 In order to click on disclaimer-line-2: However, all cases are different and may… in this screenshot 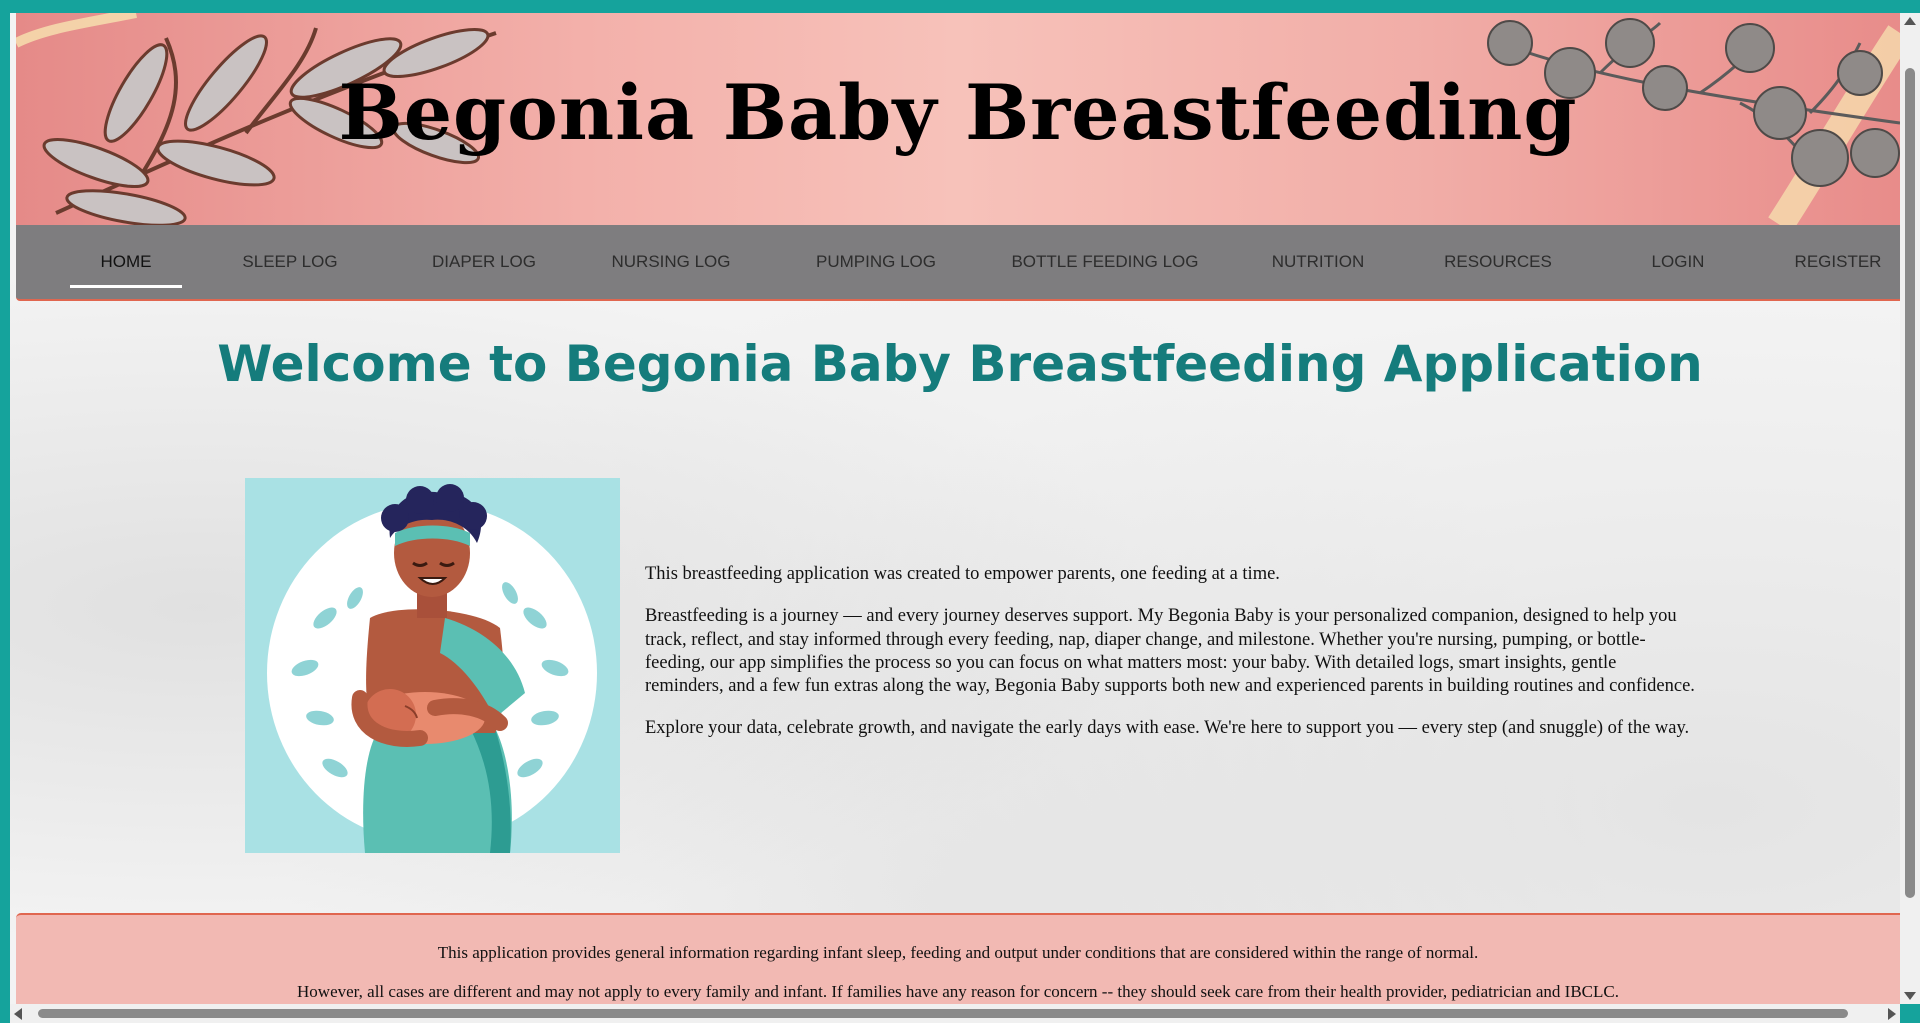, I will do `click(958, 991)`.